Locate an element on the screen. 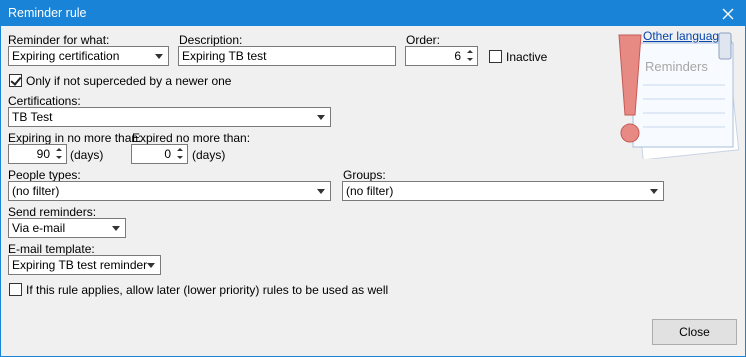  expired-spin-buttons is located at coordinates (180, 154).